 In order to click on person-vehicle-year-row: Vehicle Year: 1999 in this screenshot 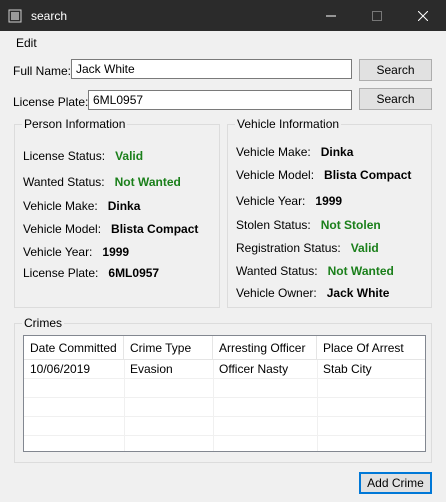, I will do `click(76, 252)`.